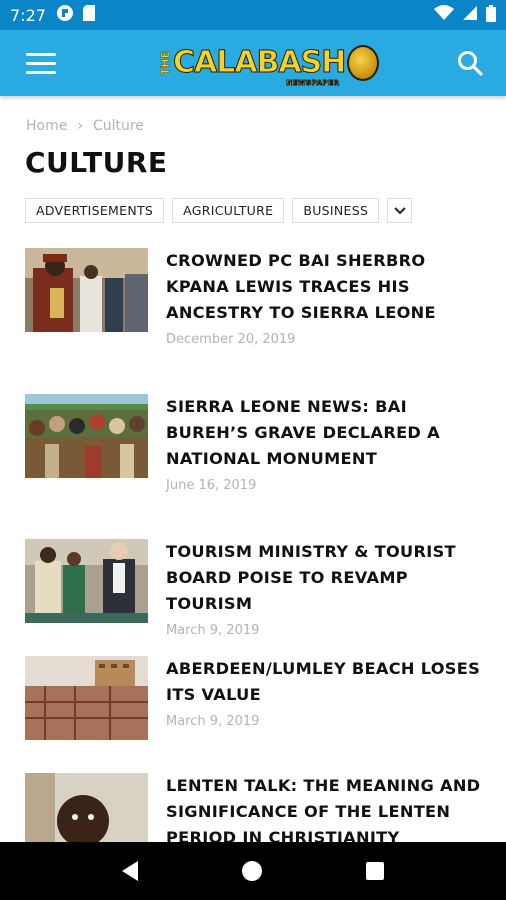  Describe the element at coordinates (375, 871) in the screenshot. I see `recent-apps-icon` at that location.